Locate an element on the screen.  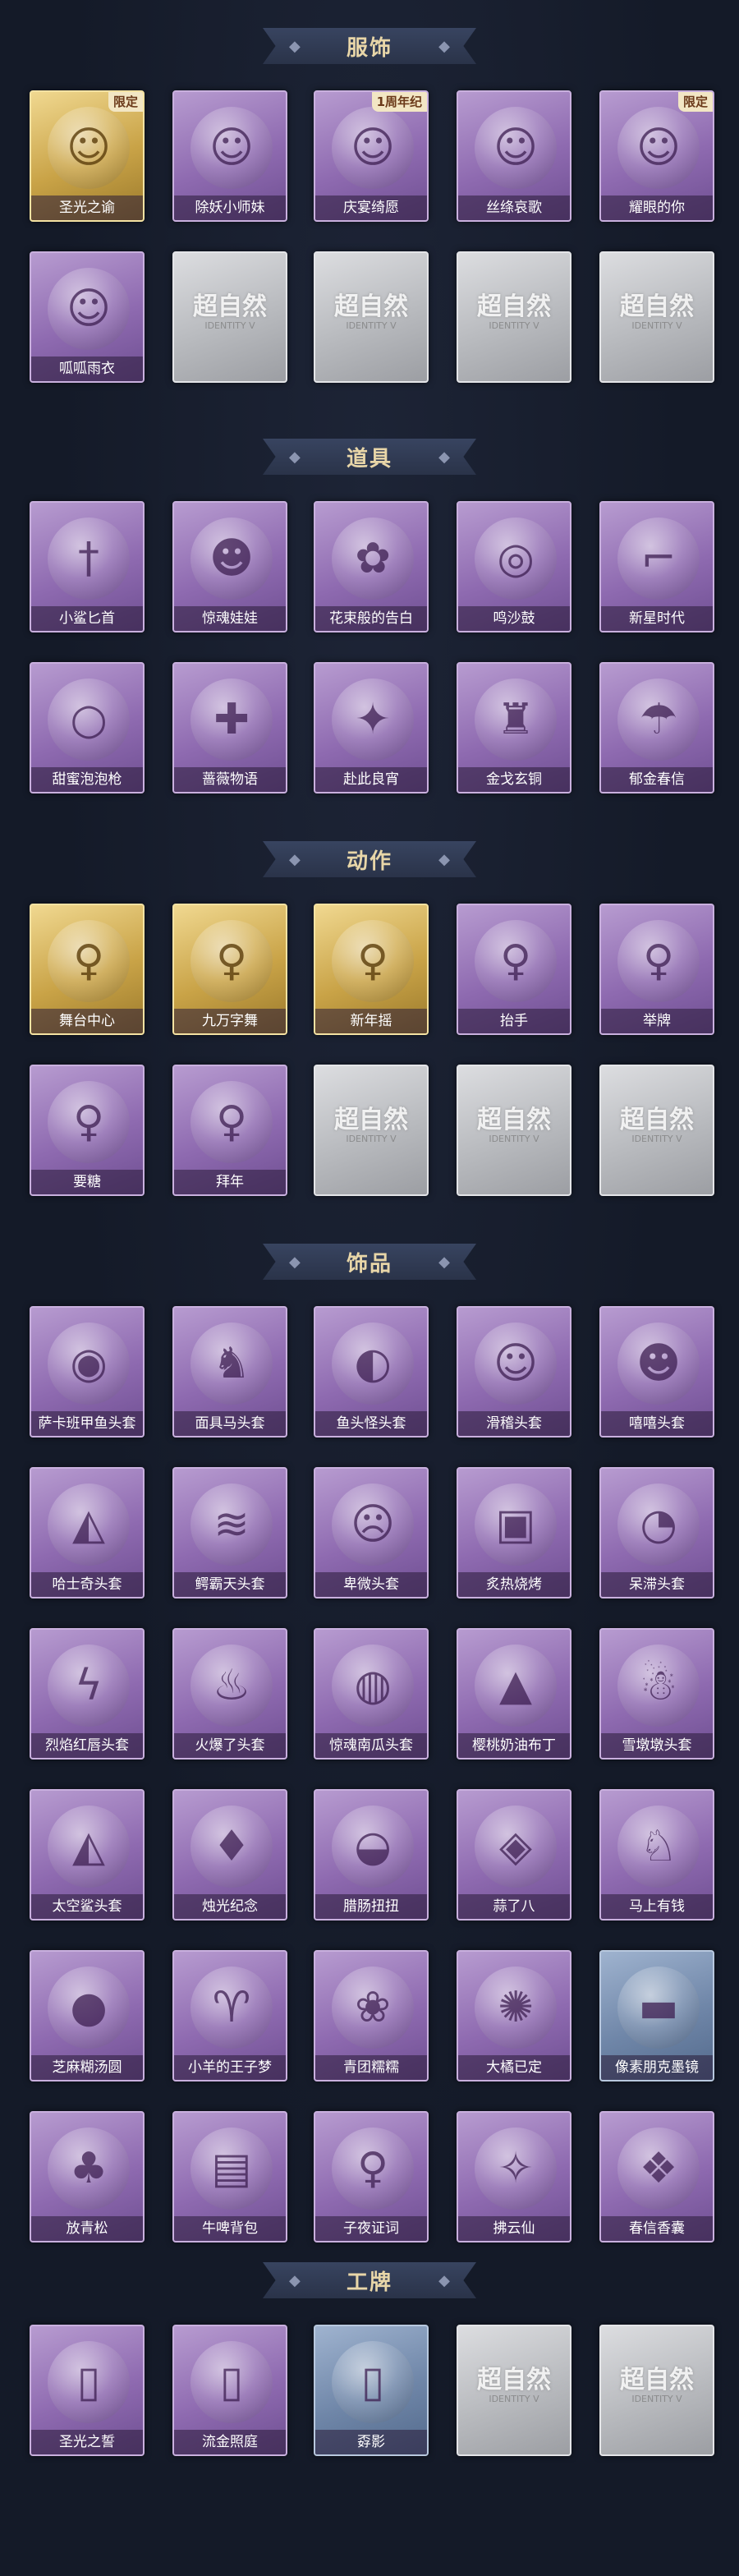
item-card: ✦ 赴此良宵 is located at coordinates (371, 728).